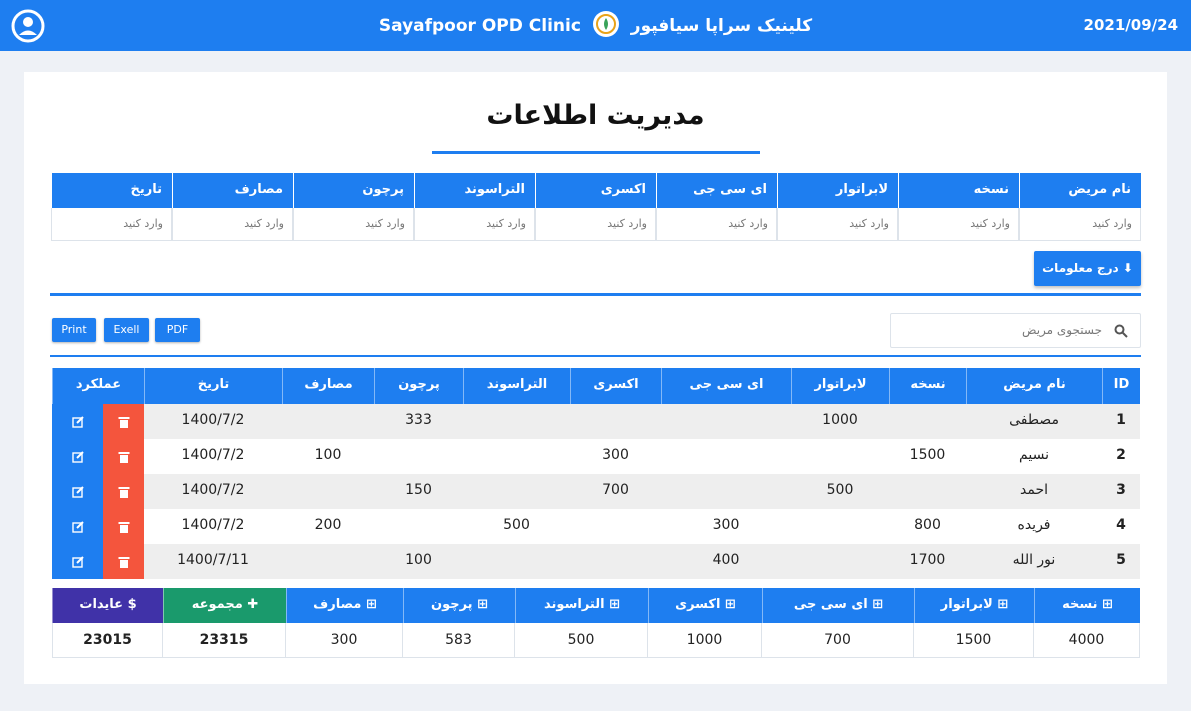 The image size is (1191, 711). I want to click on entry-input-prescription: وارد کنید, so click(958, 224).